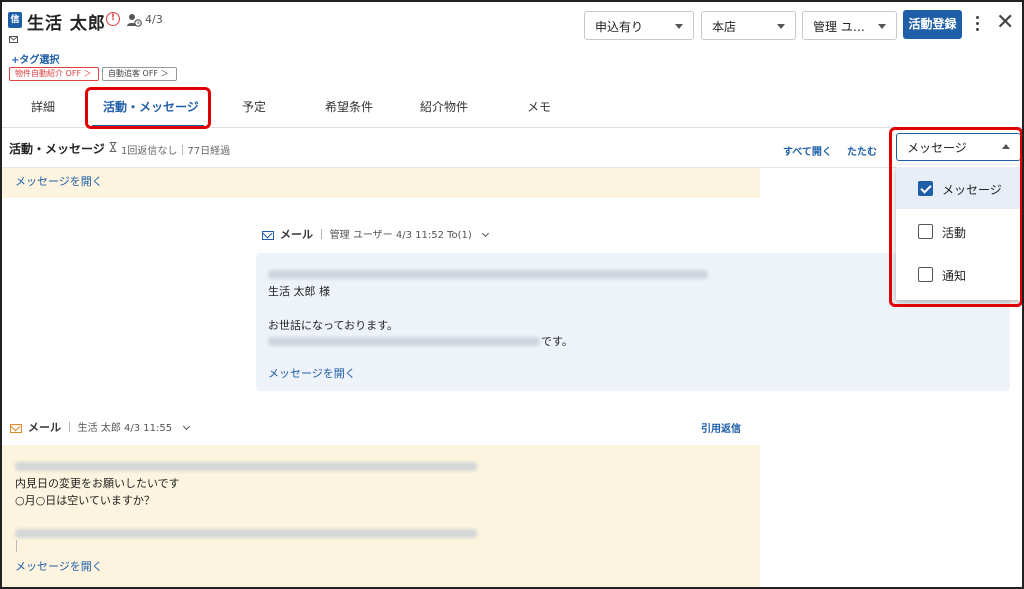 This screenshot has height=589, width=1024. I want to click on mail-header-incoming: メール ｜ 生活 太郎 4/3 11:55, so click(100, 427).